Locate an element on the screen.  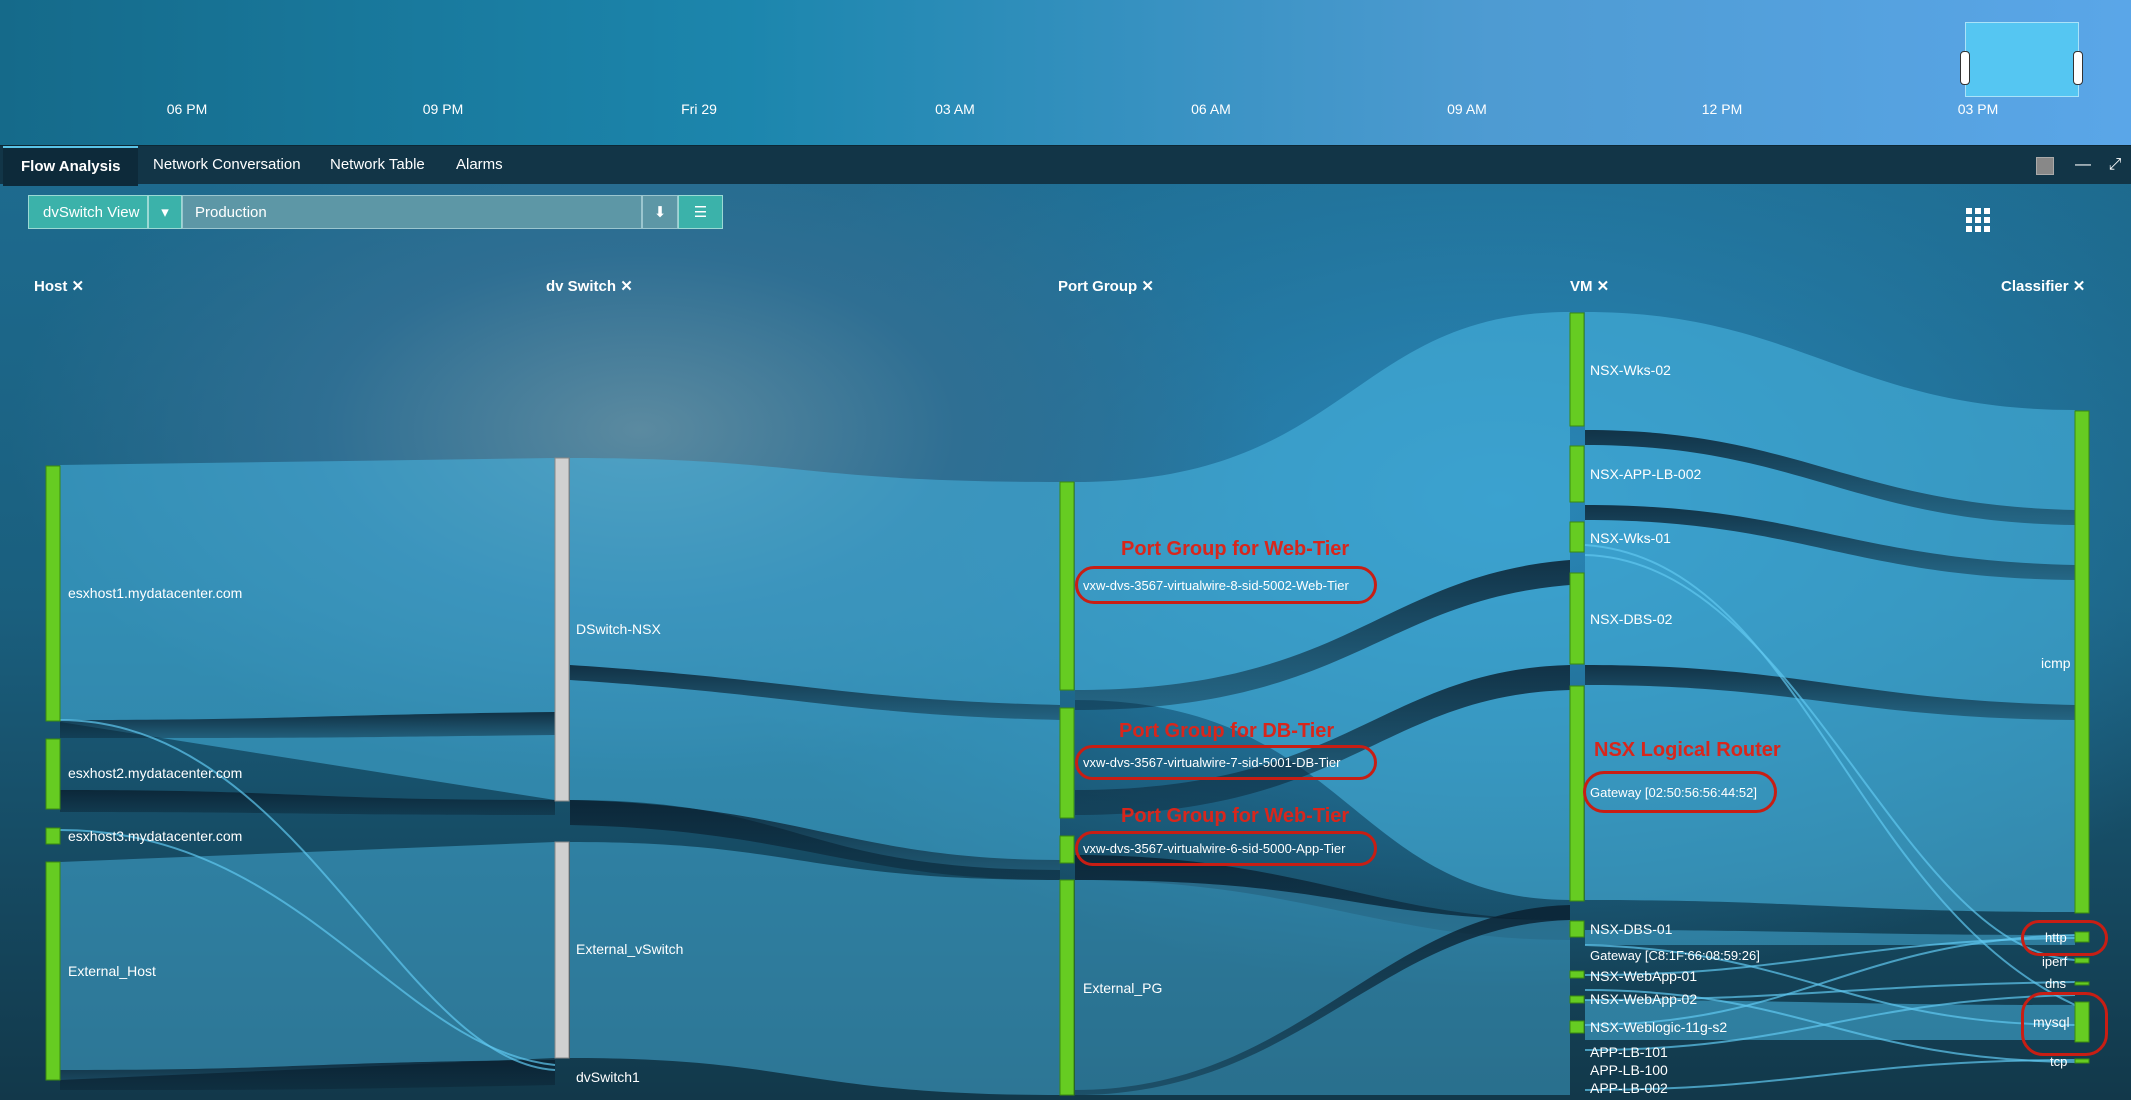
host-label: esxhost3.mydatacenter.com is located at coordinates (155, 836).